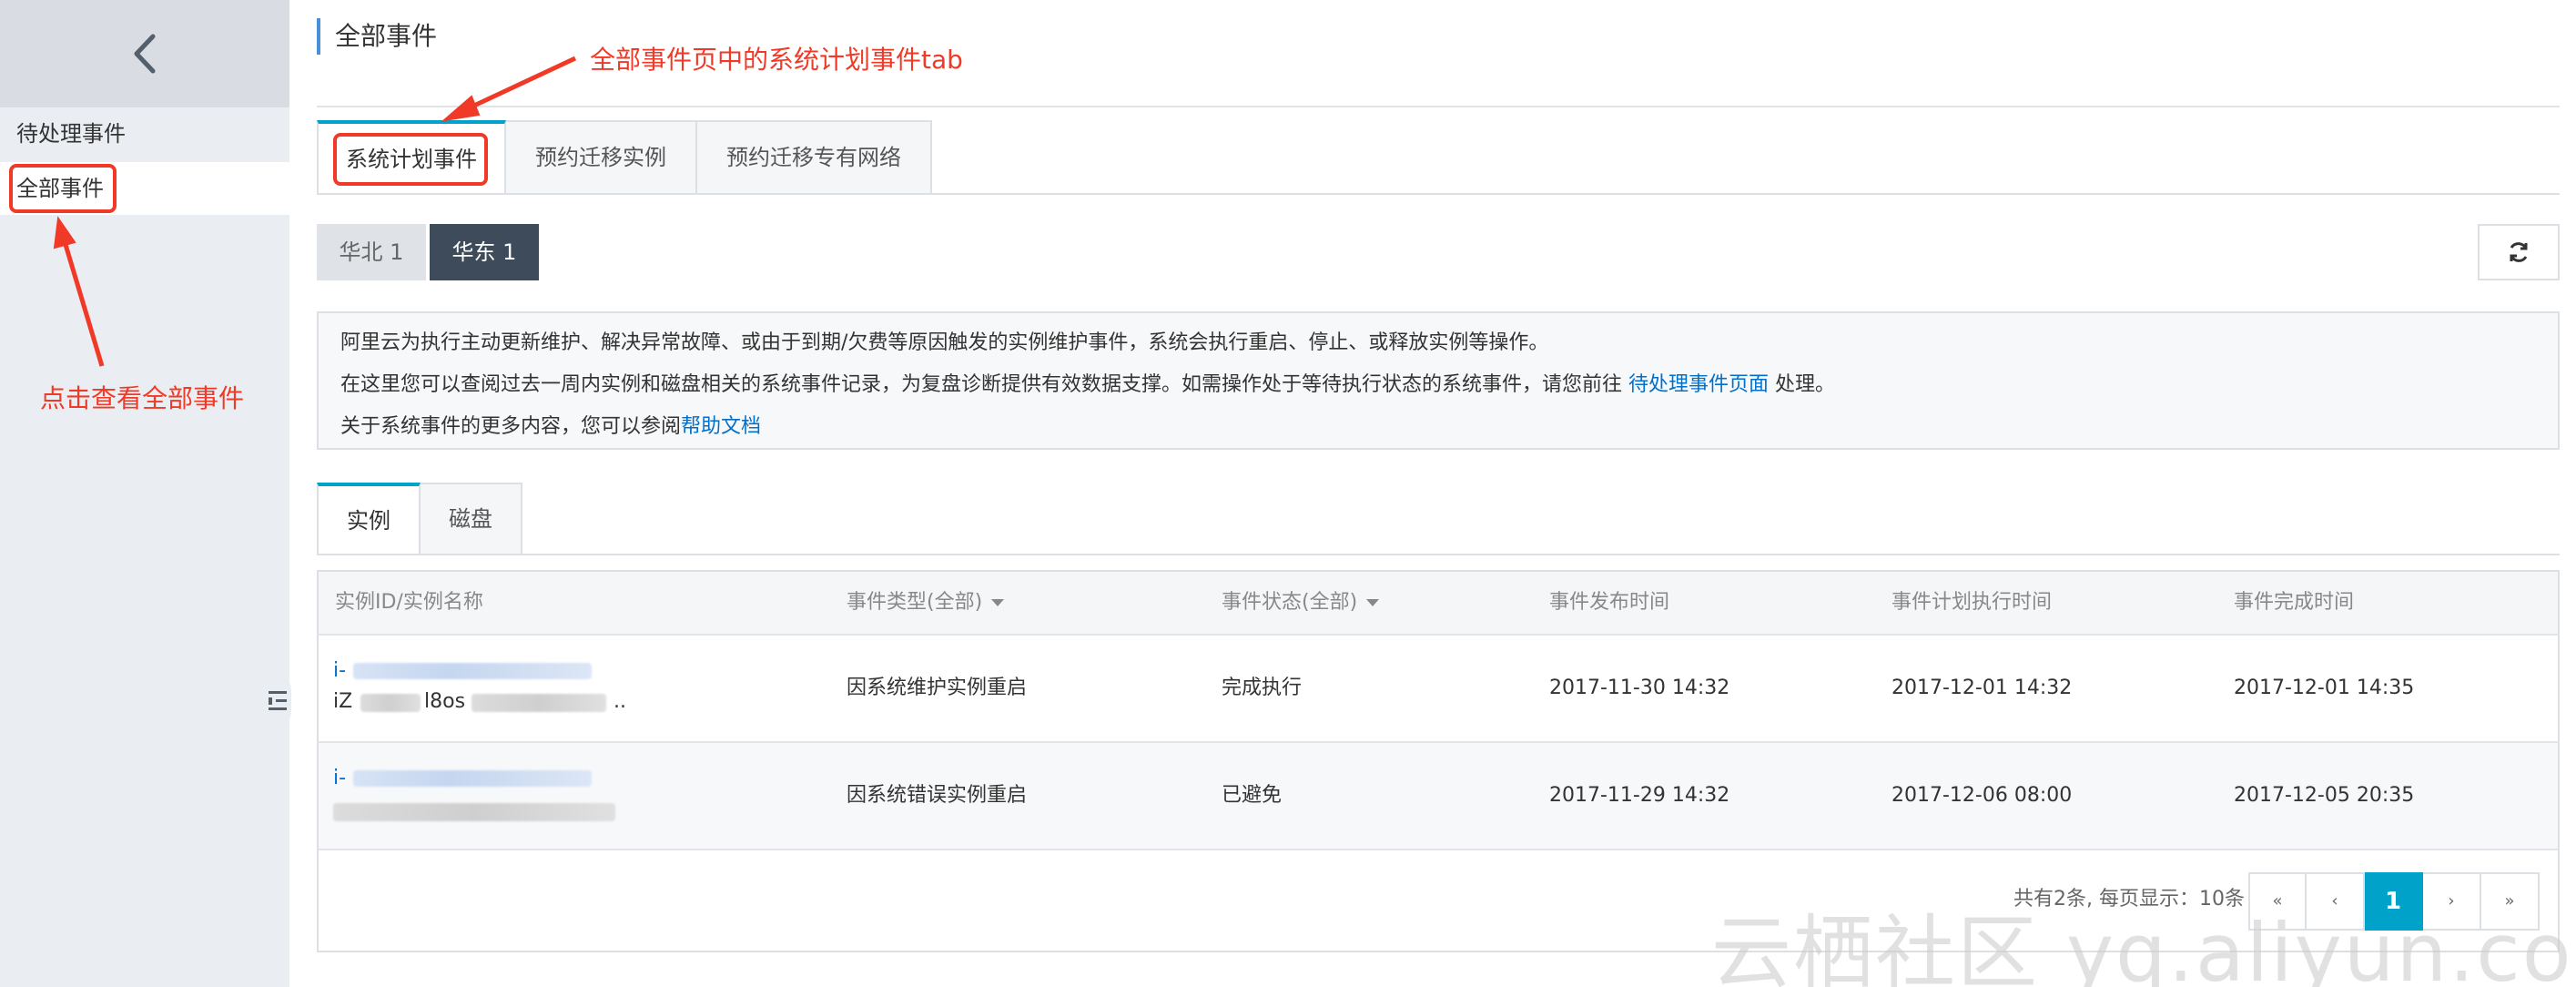 The width and height of the screenshot is (2576, 987). What do you see at coordinates (915, 602) in the screenshot?
I see `column-header-label: 事件类型(全部)` at bounding box center [915, 602].